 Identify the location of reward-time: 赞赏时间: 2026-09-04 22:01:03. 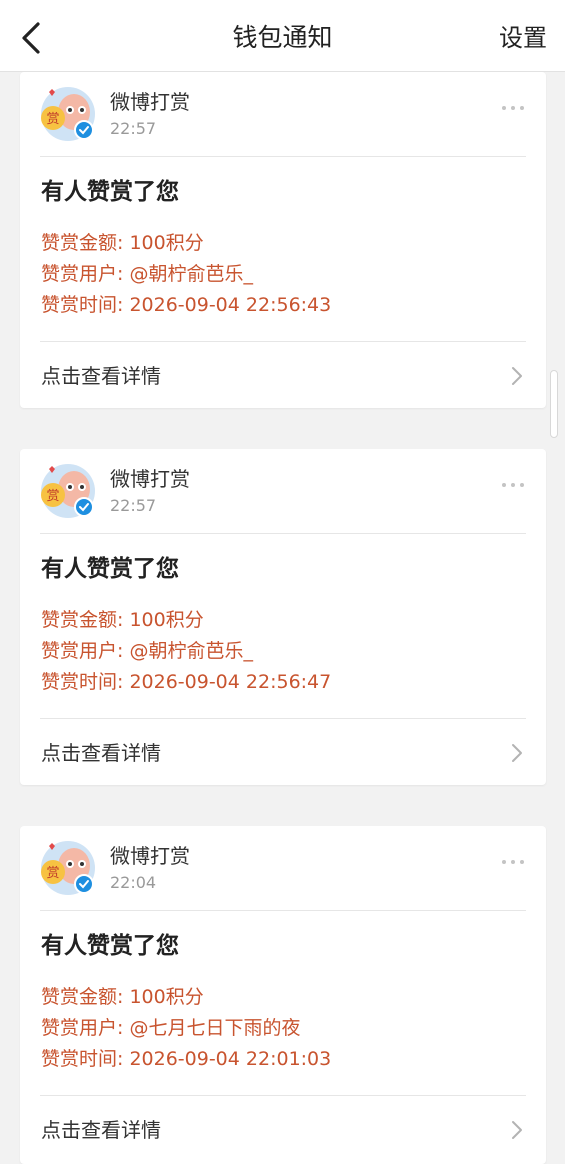
(186, 1059).